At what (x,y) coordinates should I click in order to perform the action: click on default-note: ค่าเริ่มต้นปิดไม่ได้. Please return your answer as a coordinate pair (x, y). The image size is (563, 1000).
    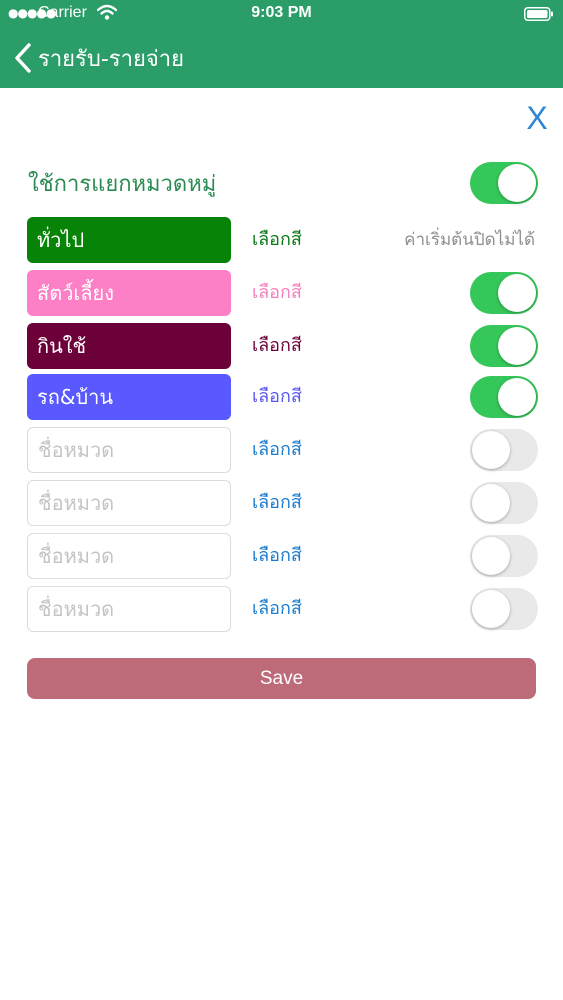
    Looking at the image, I should click on (469, 240).